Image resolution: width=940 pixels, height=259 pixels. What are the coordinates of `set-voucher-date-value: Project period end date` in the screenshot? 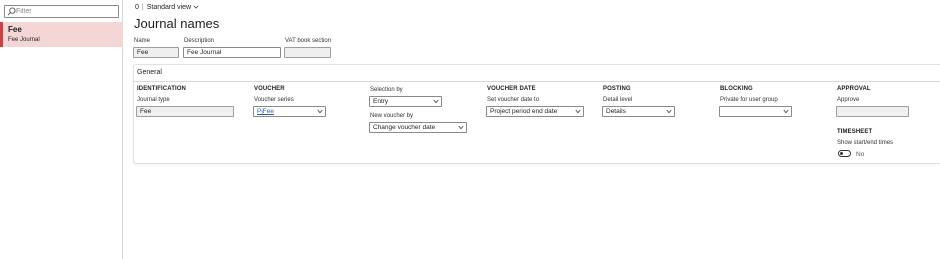 It's located at (524, 111).